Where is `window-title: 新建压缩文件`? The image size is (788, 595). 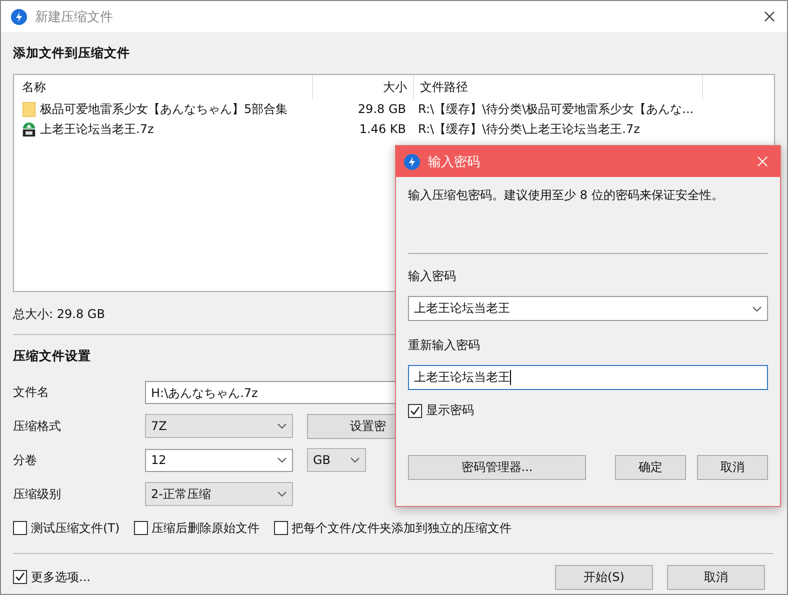 window-title: 新建压缩文件 is located at coordinates (74, 17).